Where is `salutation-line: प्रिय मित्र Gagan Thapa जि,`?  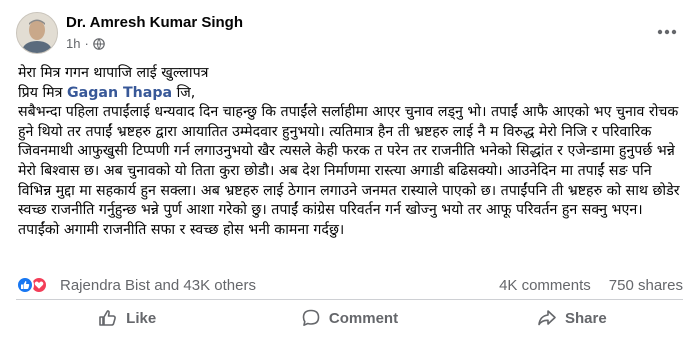
salutation-line: प्रिय मित्र Gagan Thapa जि, is located at coordinates (107, 92).